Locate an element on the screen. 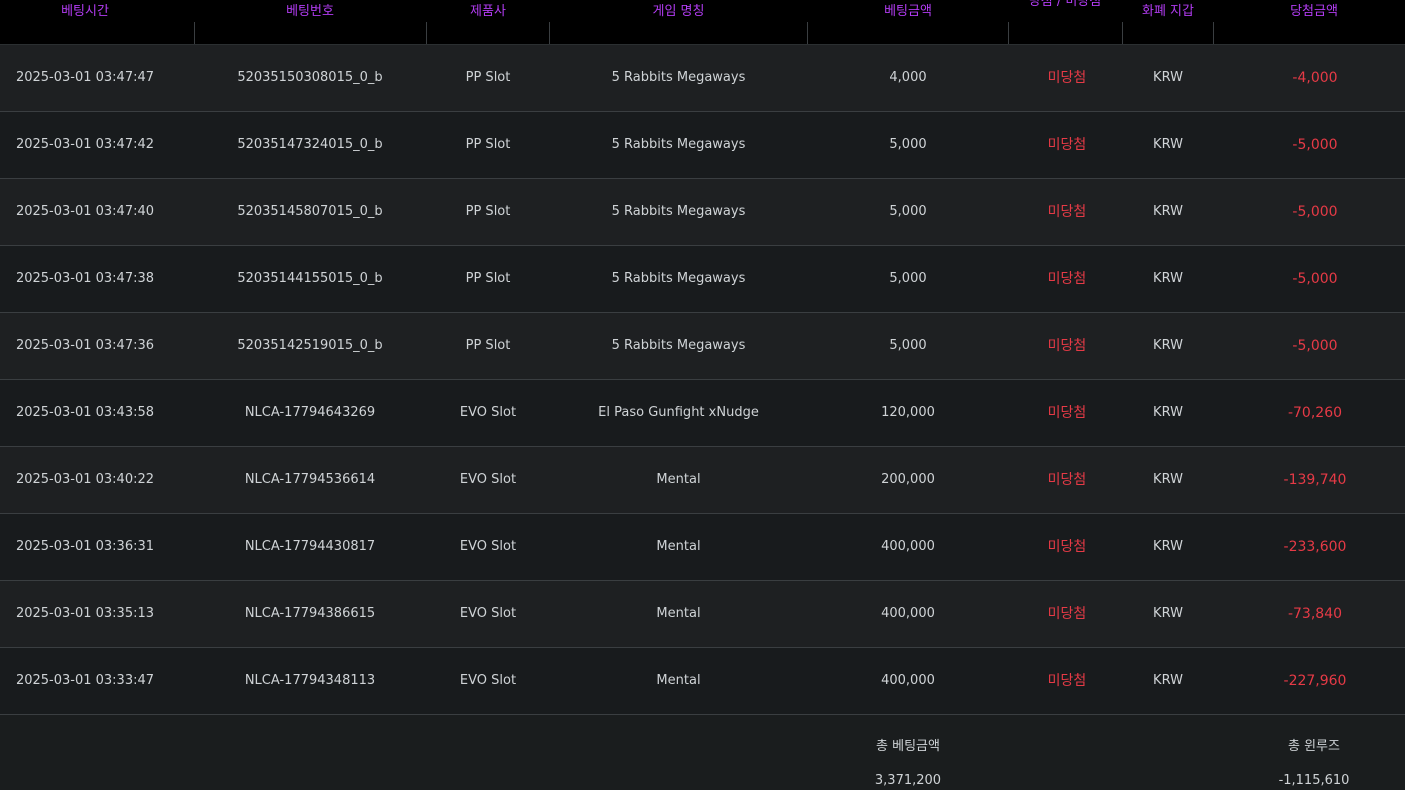 The image size is (1405, 790). cell-bet-amount: 120,000 is located at coordinates (908, 412).